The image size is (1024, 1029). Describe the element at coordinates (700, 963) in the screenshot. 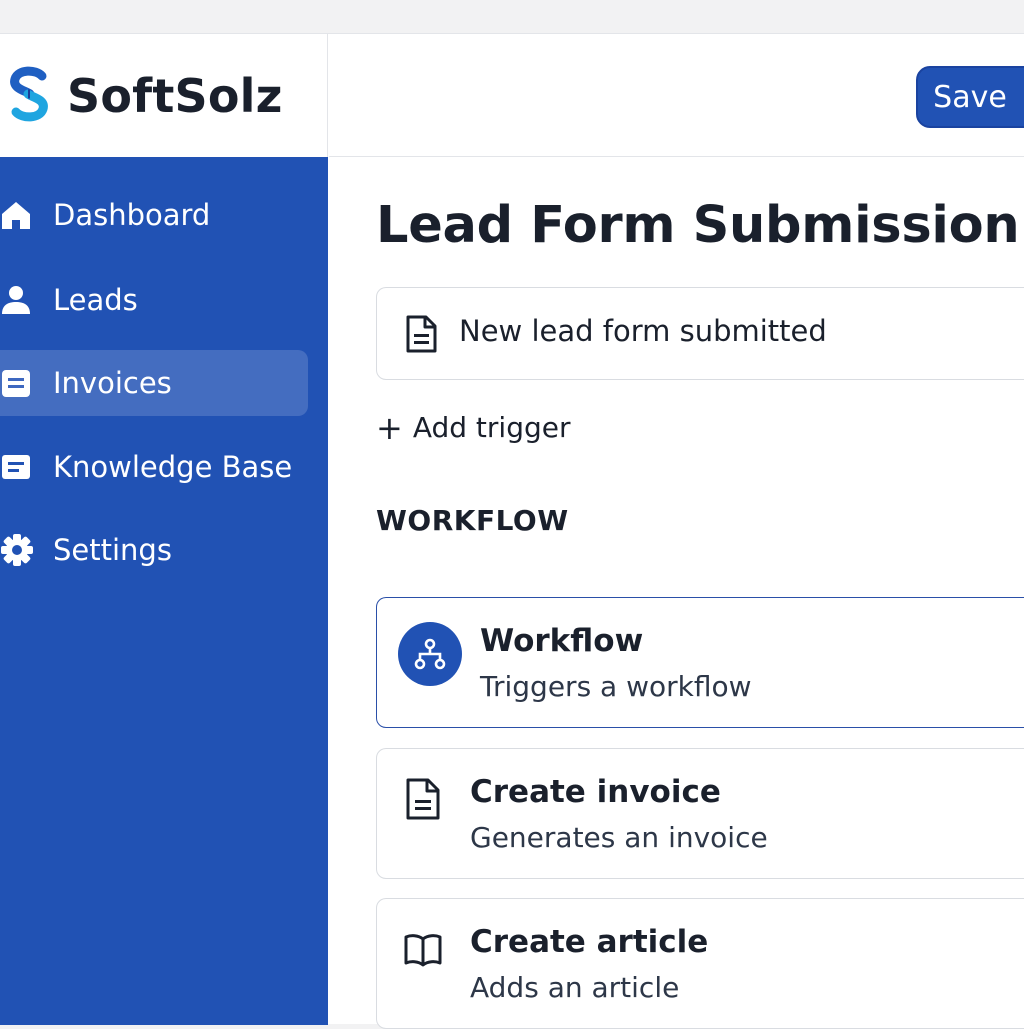

I see `action-card-create-article: Create article Adds an article` at that location.